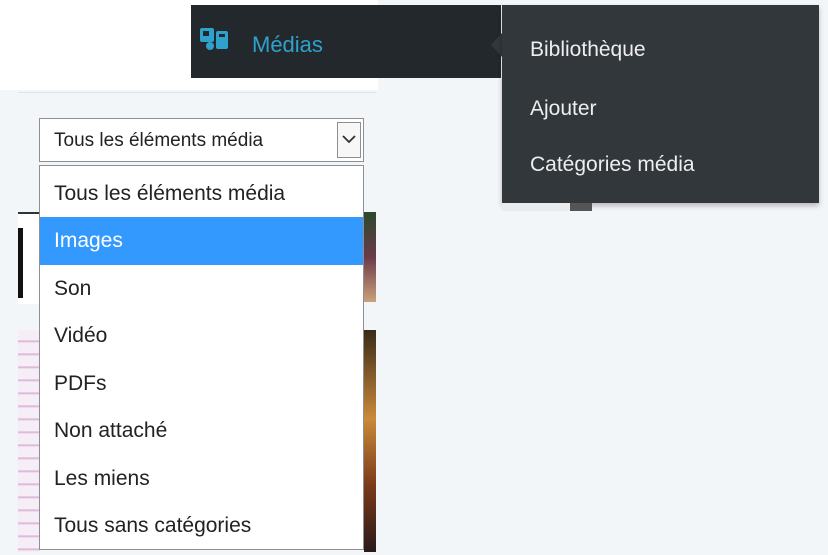 This screenshot has height=555, width=828. I want to click on admin-menu-item-media: Médias, so click(346, 41).